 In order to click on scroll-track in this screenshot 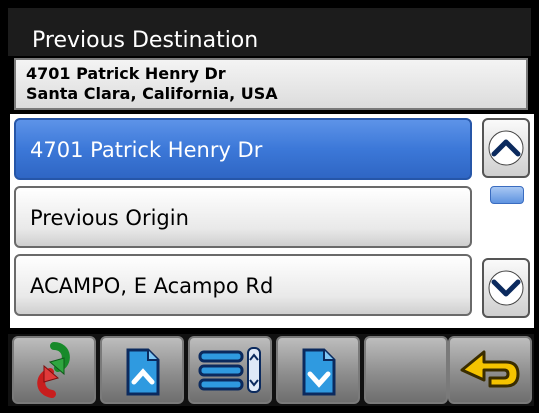, I will do `click(506, 218)`.